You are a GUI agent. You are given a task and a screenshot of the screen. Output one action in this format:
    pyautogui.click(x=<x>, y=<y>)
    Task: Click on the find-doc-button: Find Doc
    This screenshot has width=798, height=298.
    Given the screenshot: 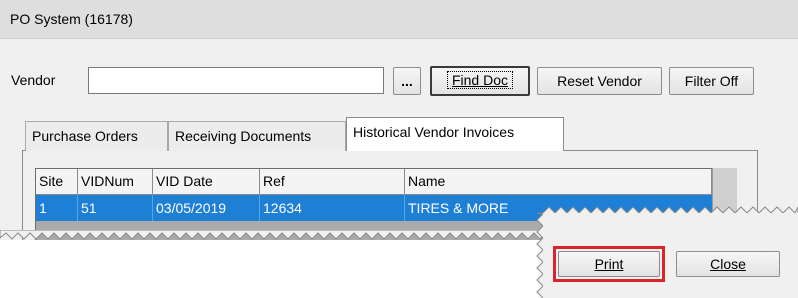 What is the action you would take?
    pyautogui.click(x=480, y=81)
    